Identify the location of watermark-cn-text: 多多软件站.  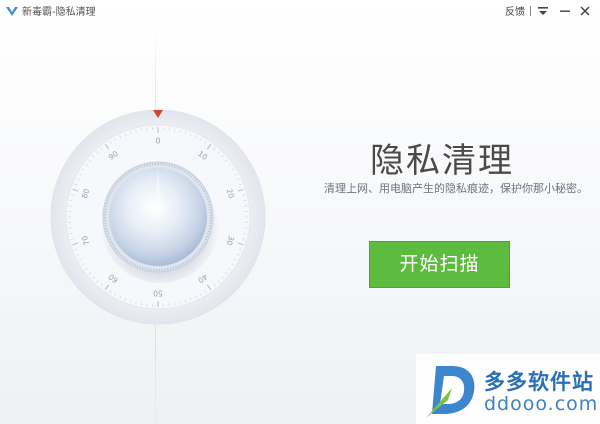
(539, 382).